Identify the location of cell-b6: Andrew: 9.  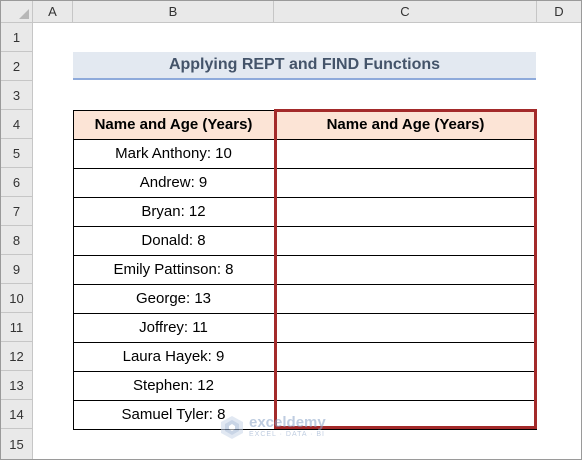
(173, 182).